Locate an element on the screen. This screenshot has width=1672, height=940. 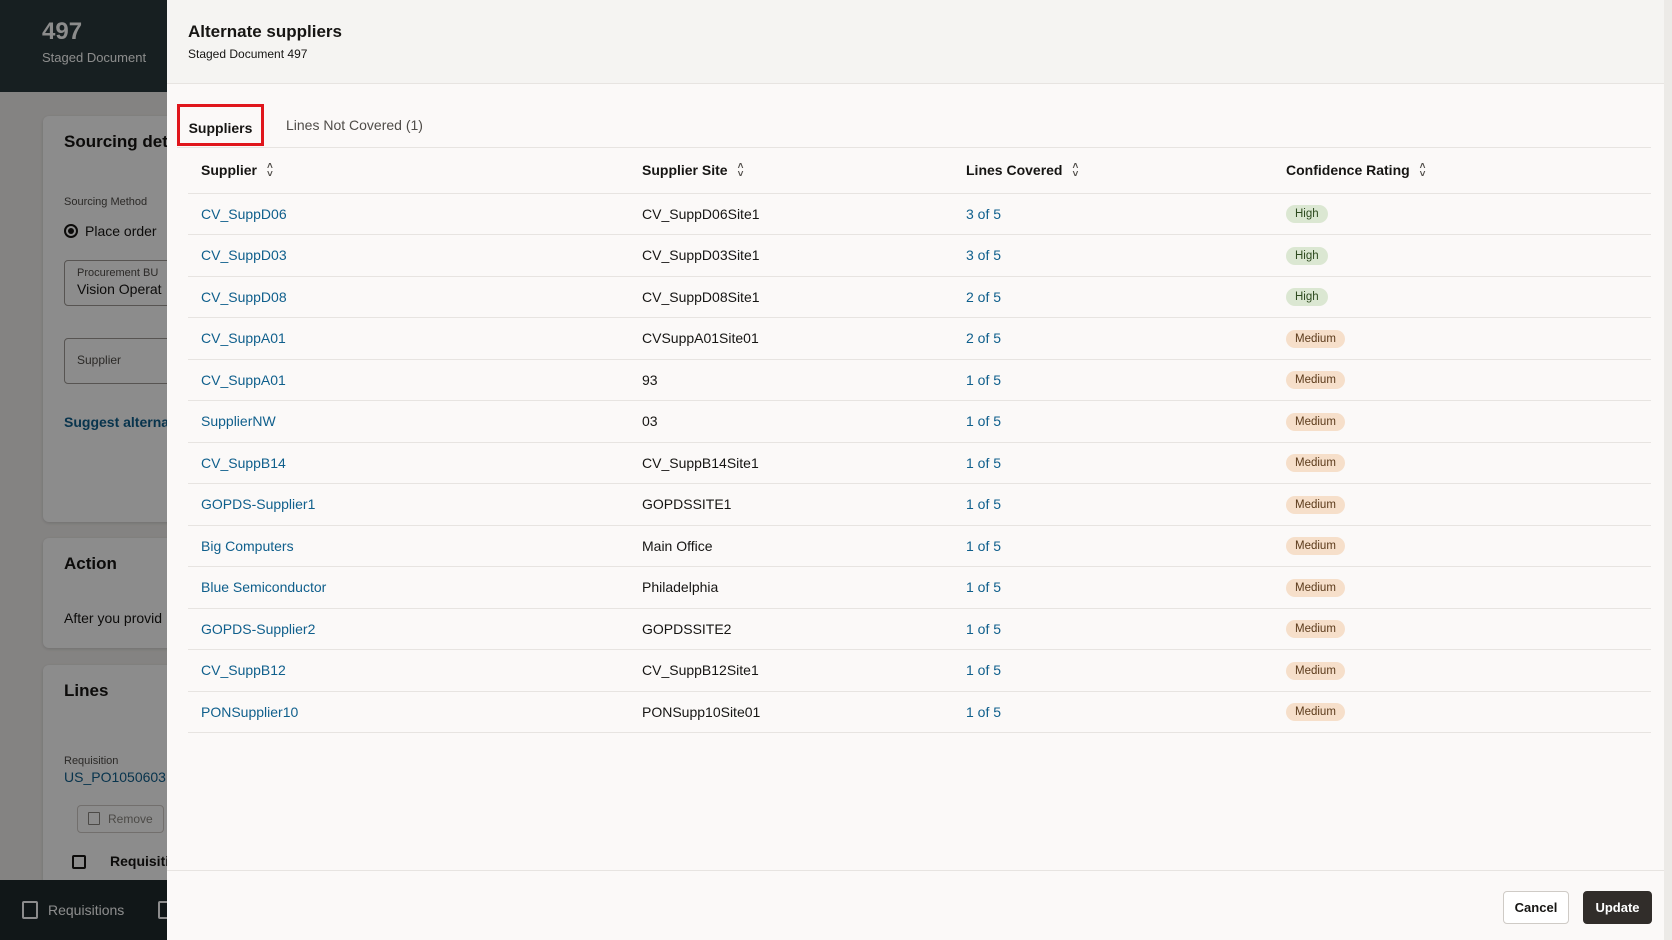
supplier-cell: PONSupplier10 is located at coordinates (408, 712).